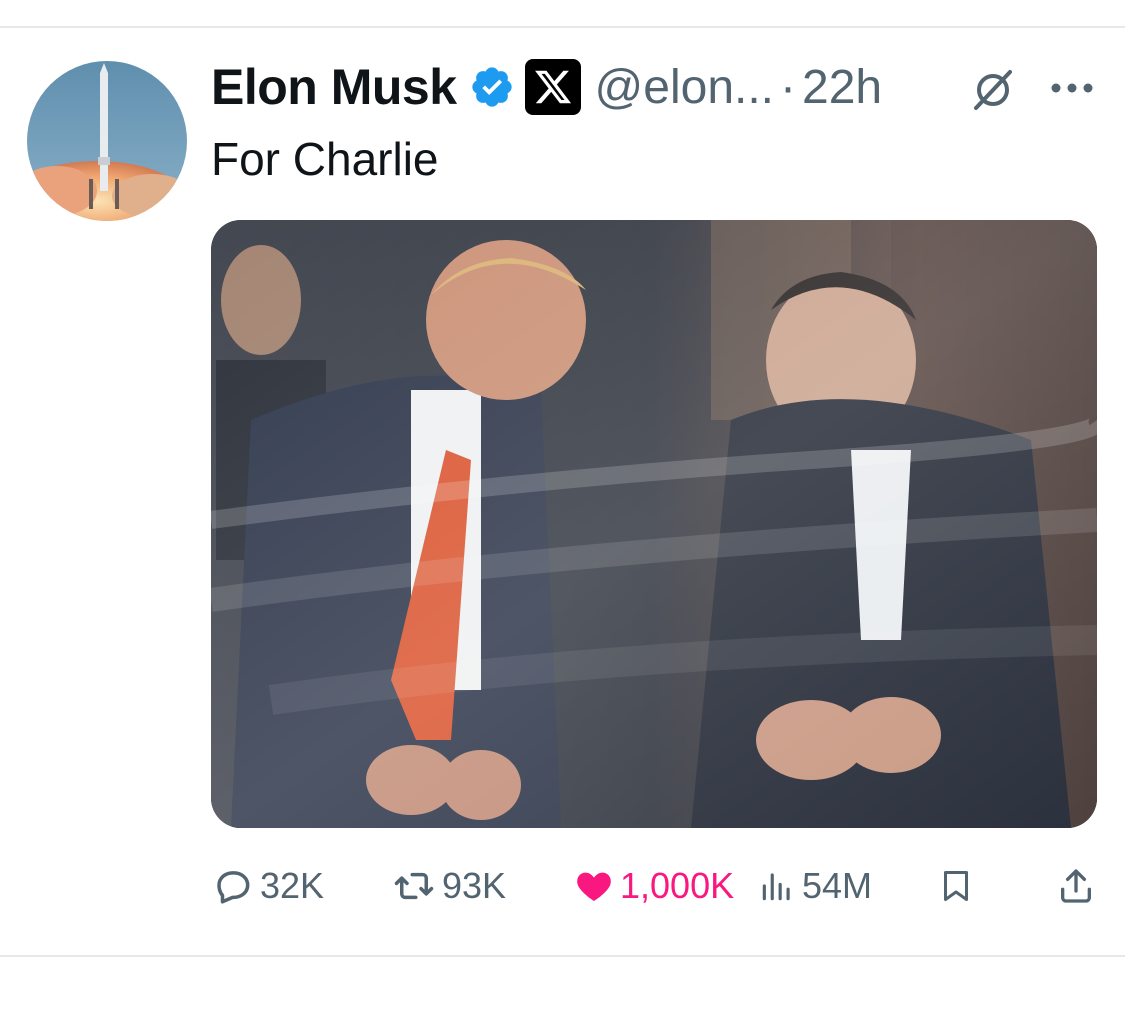  I want to click on share-icon, so click(1076, 886).